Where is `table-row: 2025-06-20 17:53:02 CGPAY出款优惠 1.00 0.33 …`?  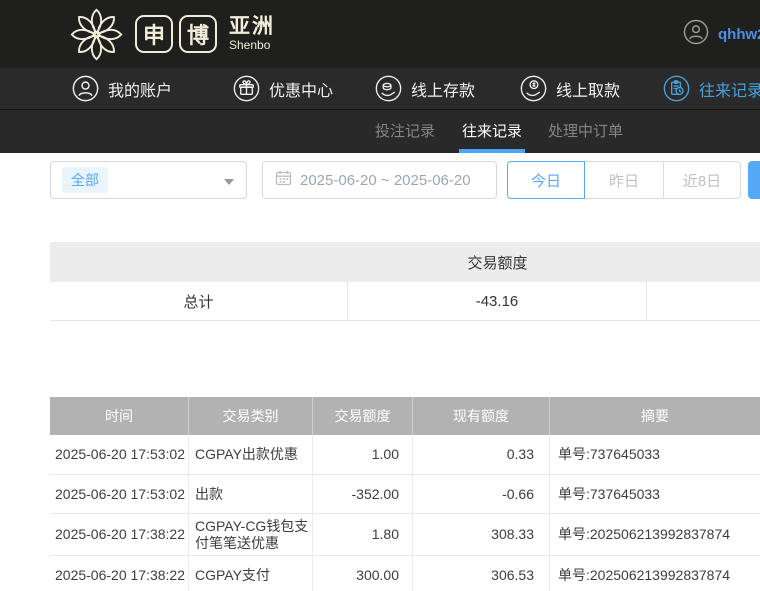
table-row: 2025-06-20 17:53:02 CGPAY出款优惠 1.00 0.33 … is located at coordinates (405, 455).